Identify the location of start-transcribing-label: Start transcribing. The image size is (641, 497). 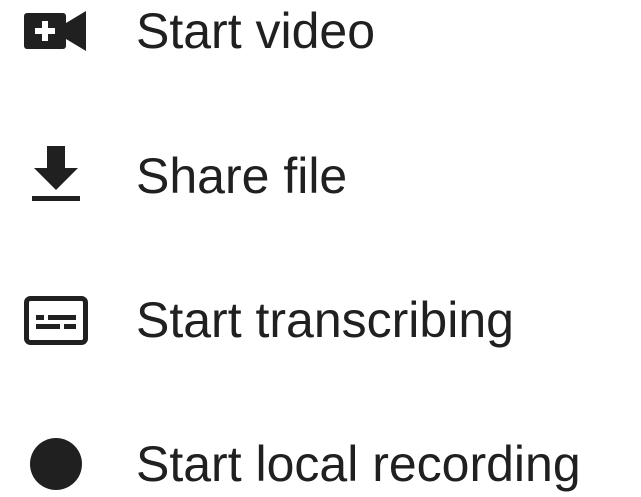
(325, 320).